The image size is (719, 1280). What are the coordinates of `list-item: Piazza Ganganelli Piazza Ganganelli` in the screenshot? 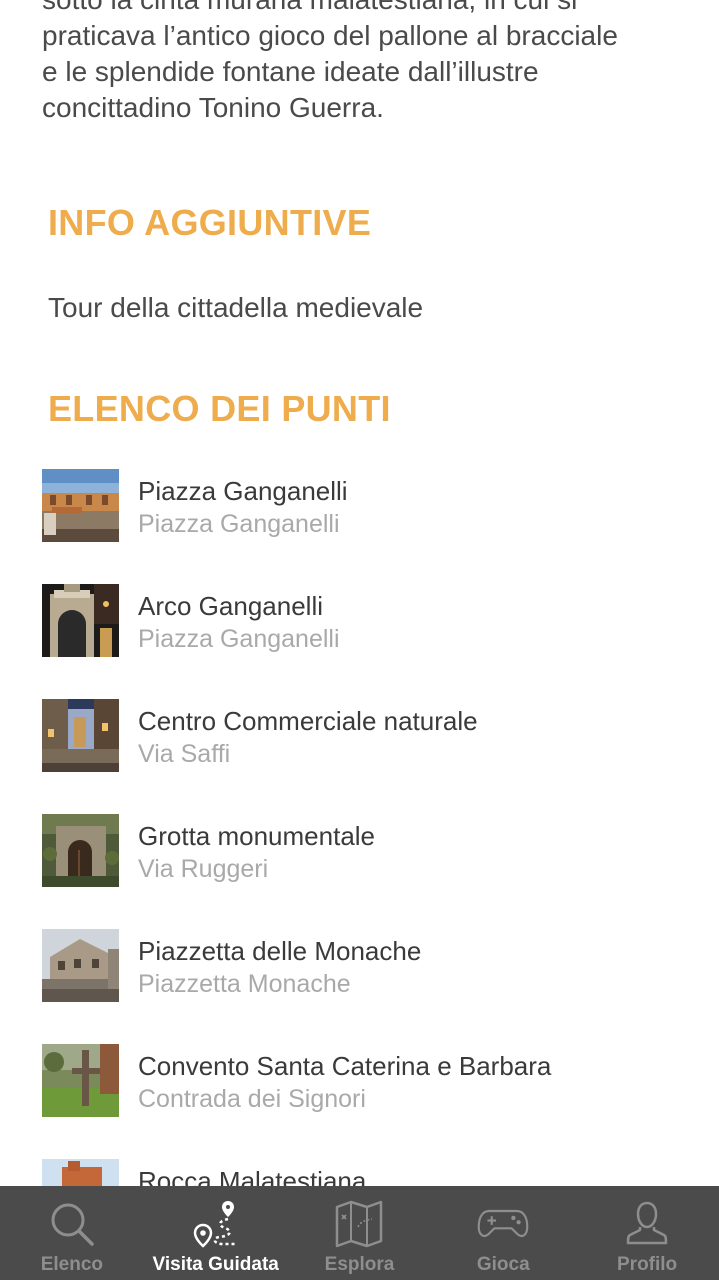 It's located at (372, 526).